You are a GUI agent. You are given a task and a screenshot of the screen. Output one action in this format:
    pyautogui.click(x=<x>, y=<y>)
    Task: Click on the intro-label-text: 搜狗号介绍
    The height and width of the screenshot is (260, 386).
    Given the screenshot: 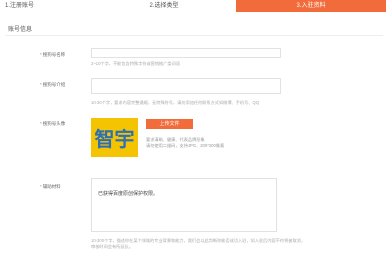 What is the action you would take?
    pyautogui.click(x=54, y=84)
    